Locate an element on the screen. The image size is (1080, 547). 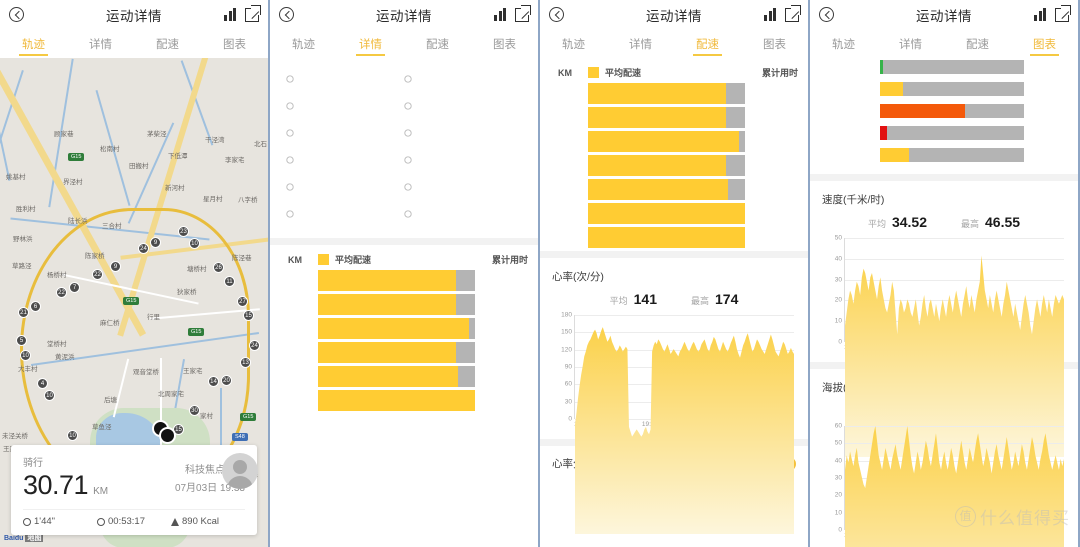
map-label: 堂桥村 is located at coordinates (57, 344).